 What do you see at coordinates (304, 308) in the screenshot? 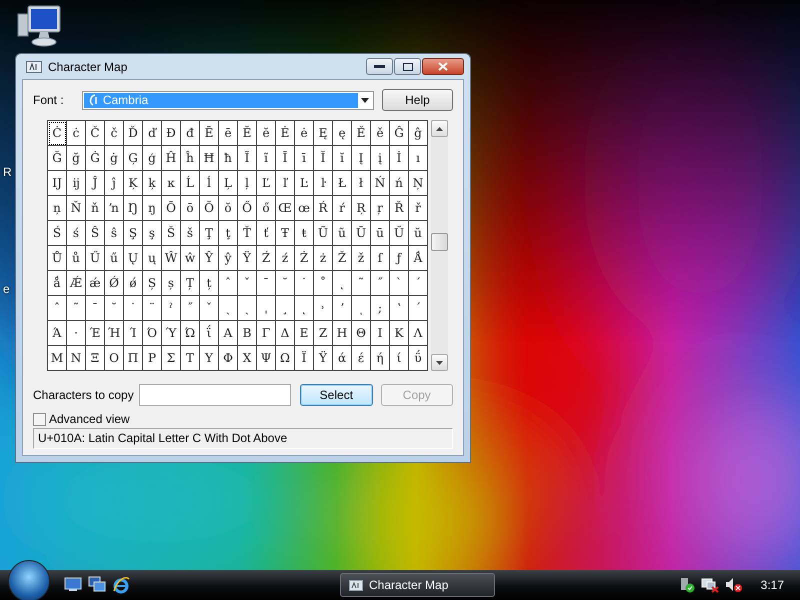
I see `character-cell: ˛` at bounding box center [304, 308].